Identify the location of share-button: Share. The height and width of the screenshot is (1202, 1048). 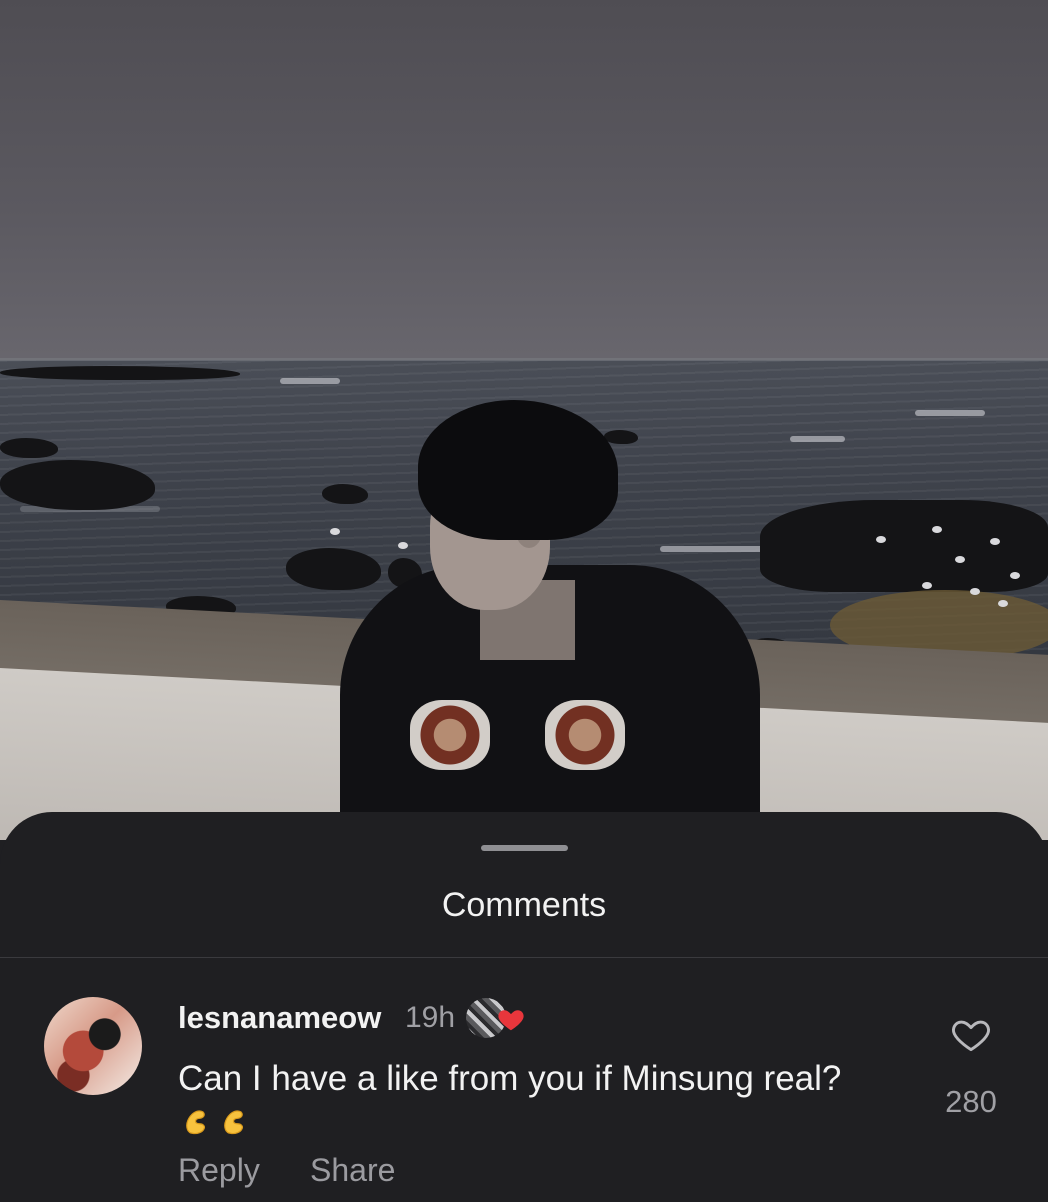
(352, 1170).